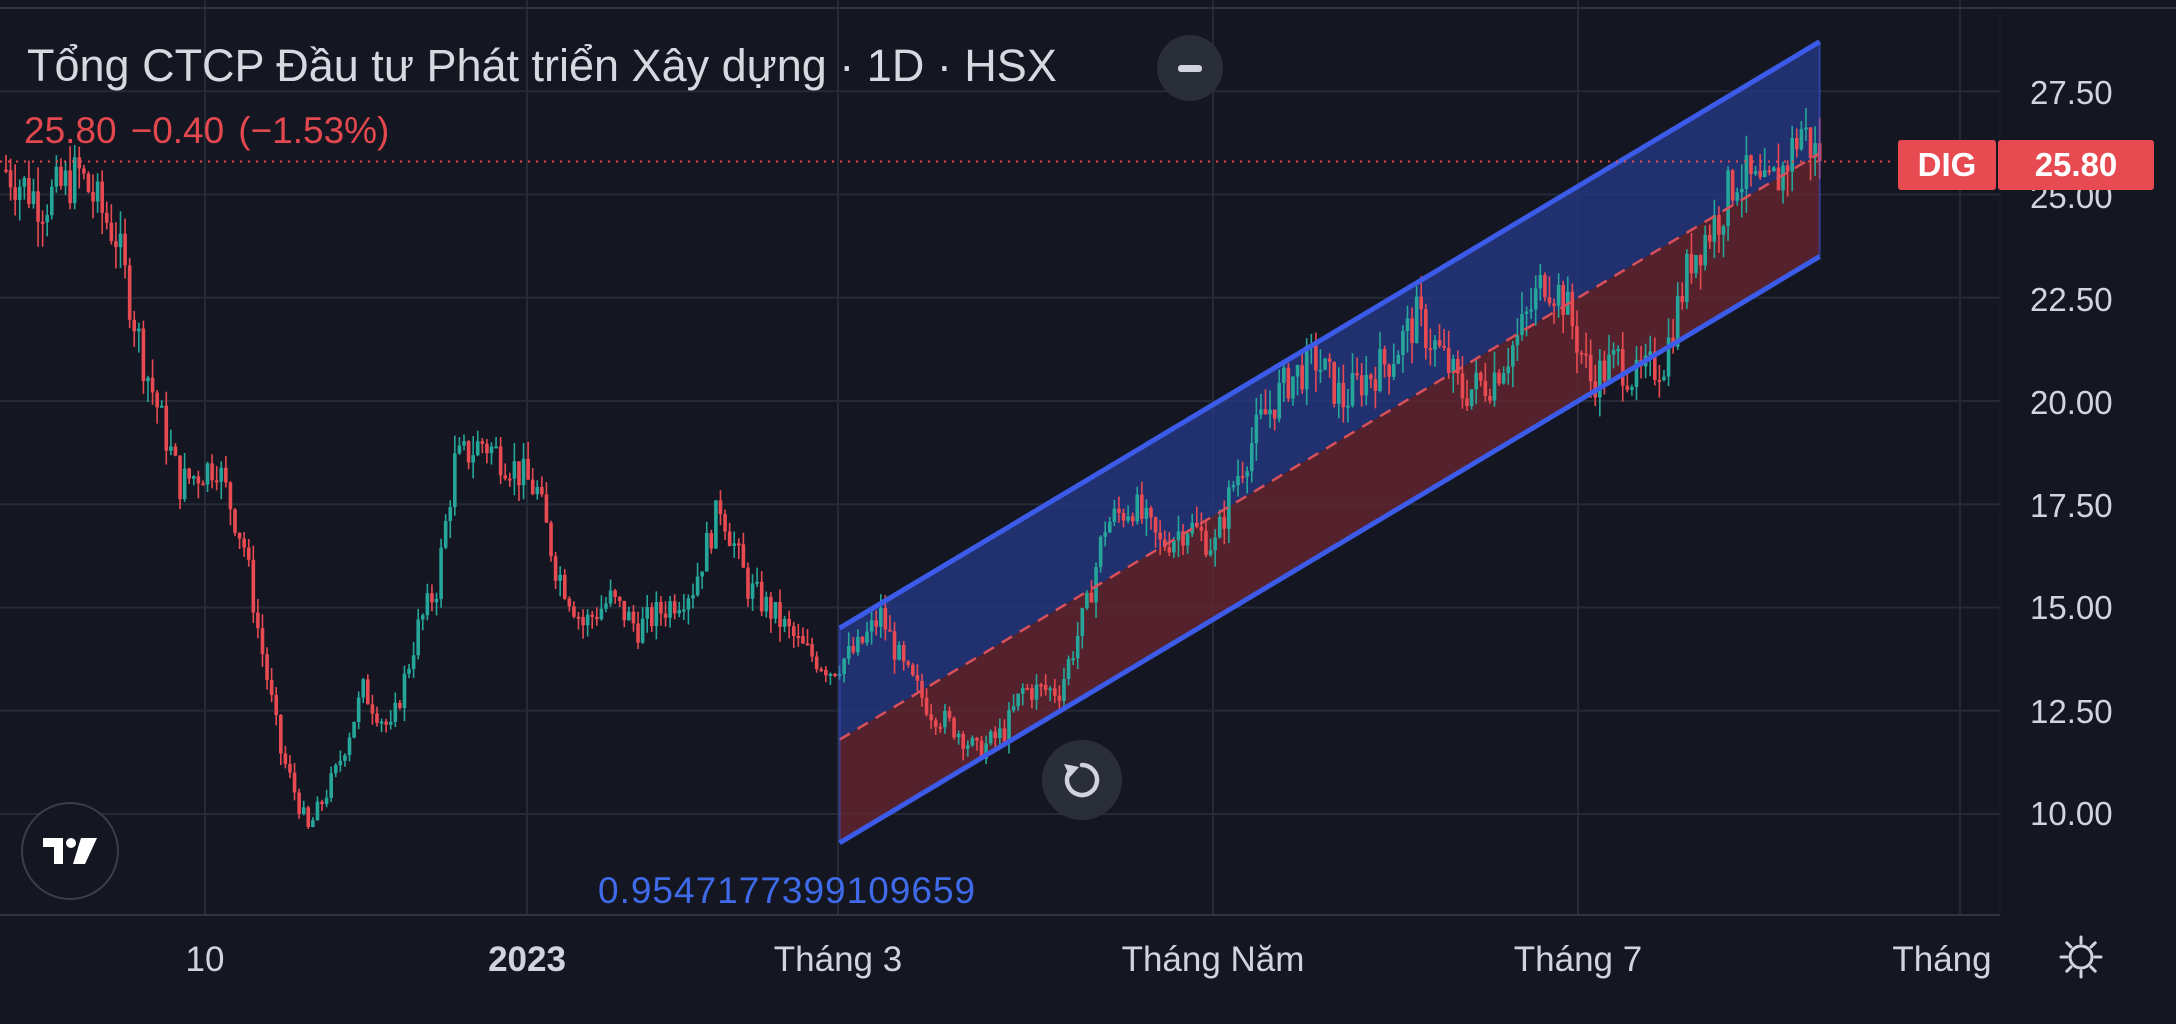  Describe the element at coordinates (2081, 957) in the screenshot. I see `gear-icon` at that location.